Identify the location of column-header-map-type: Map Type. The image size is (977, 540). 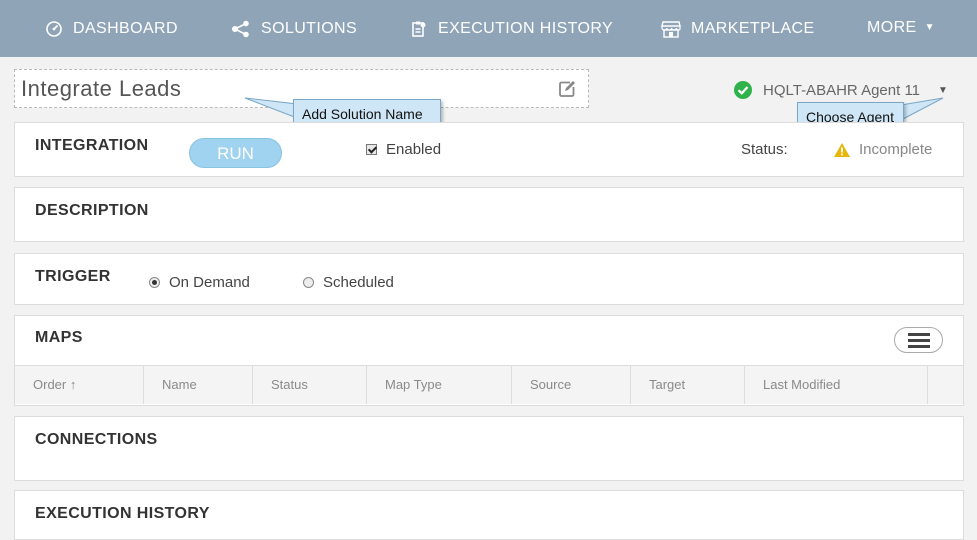
(439, 385).